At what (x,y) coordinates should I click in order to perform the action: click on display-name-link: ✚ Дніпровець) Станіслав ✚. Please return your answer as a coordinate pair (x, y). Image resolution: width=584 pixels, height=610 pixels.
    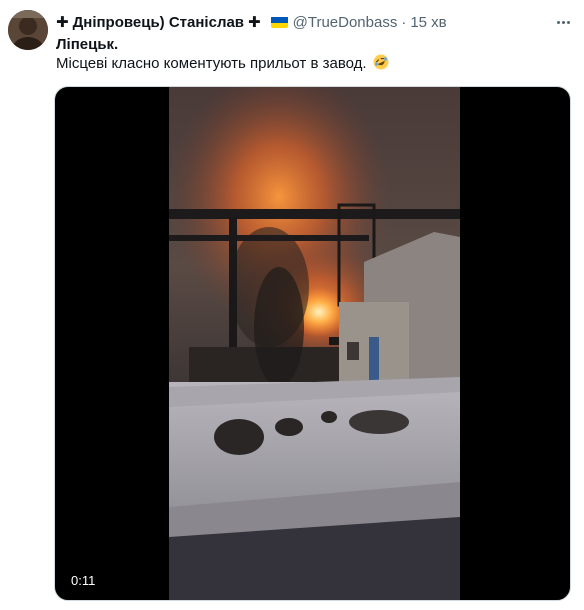
    Looking at the image, I should click on (172, 22).